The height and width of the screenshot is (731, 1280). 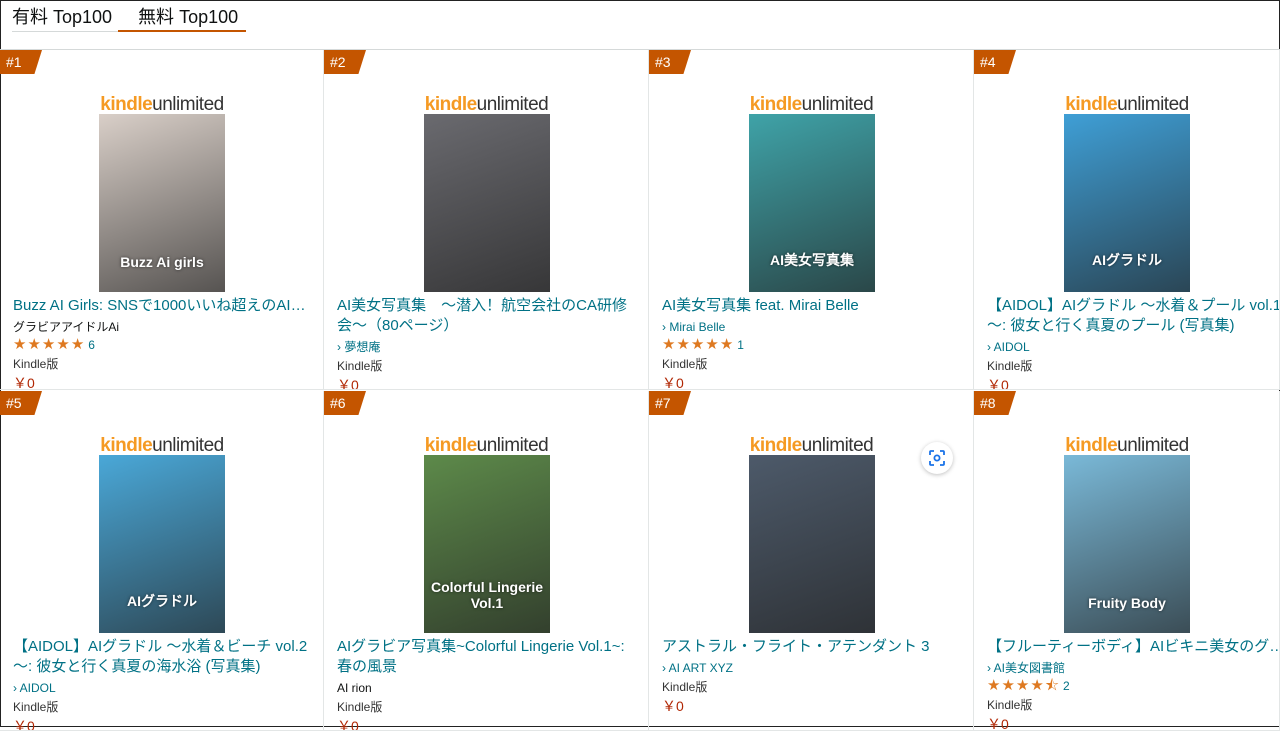 What do you see at coordinates (66, 19) in the screenshot?
I see `tab-paid-top100: 有料 Top100` at bounding box center [66, 19].